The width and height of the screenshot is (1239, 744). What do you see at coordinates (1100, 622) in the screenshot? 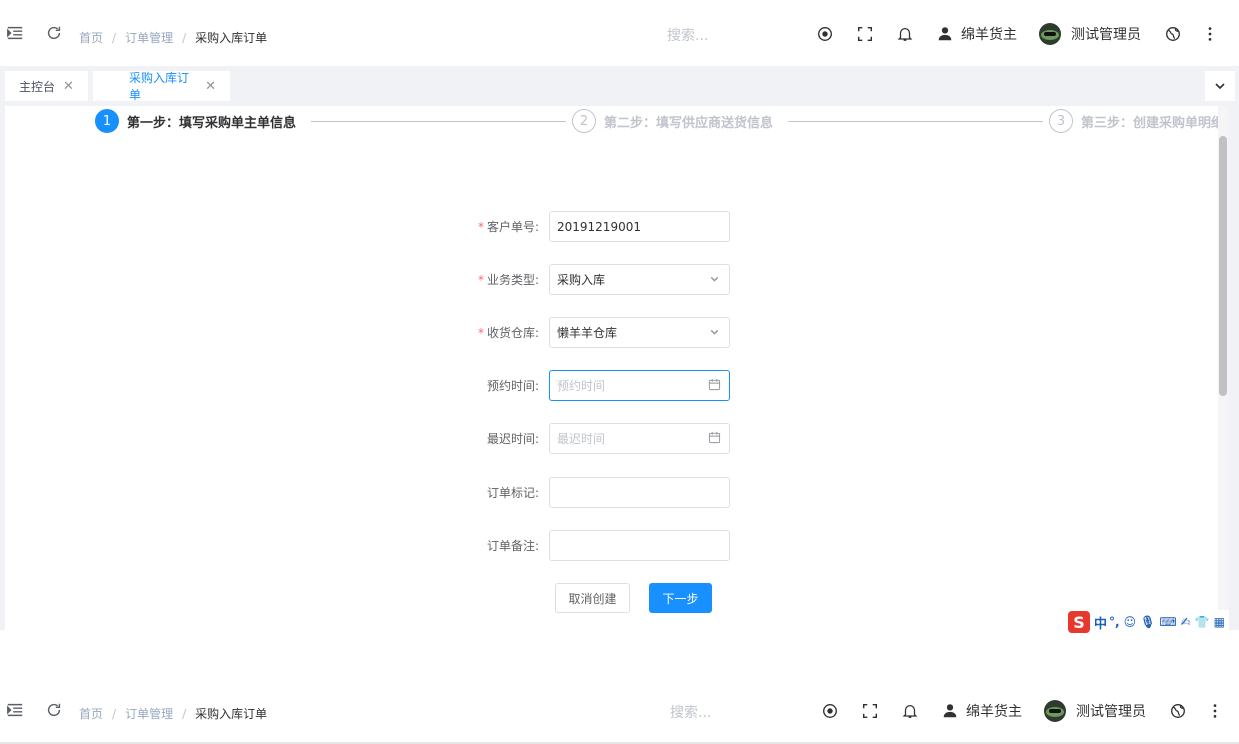
I see `ime-lang: 中` at bounding box center [1100, 622].